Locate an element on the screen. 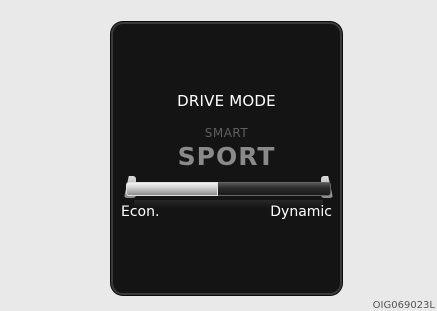 This screenshot has width=437, height=311. figure-code: OIG069023L is located at coordinates (403, 305).